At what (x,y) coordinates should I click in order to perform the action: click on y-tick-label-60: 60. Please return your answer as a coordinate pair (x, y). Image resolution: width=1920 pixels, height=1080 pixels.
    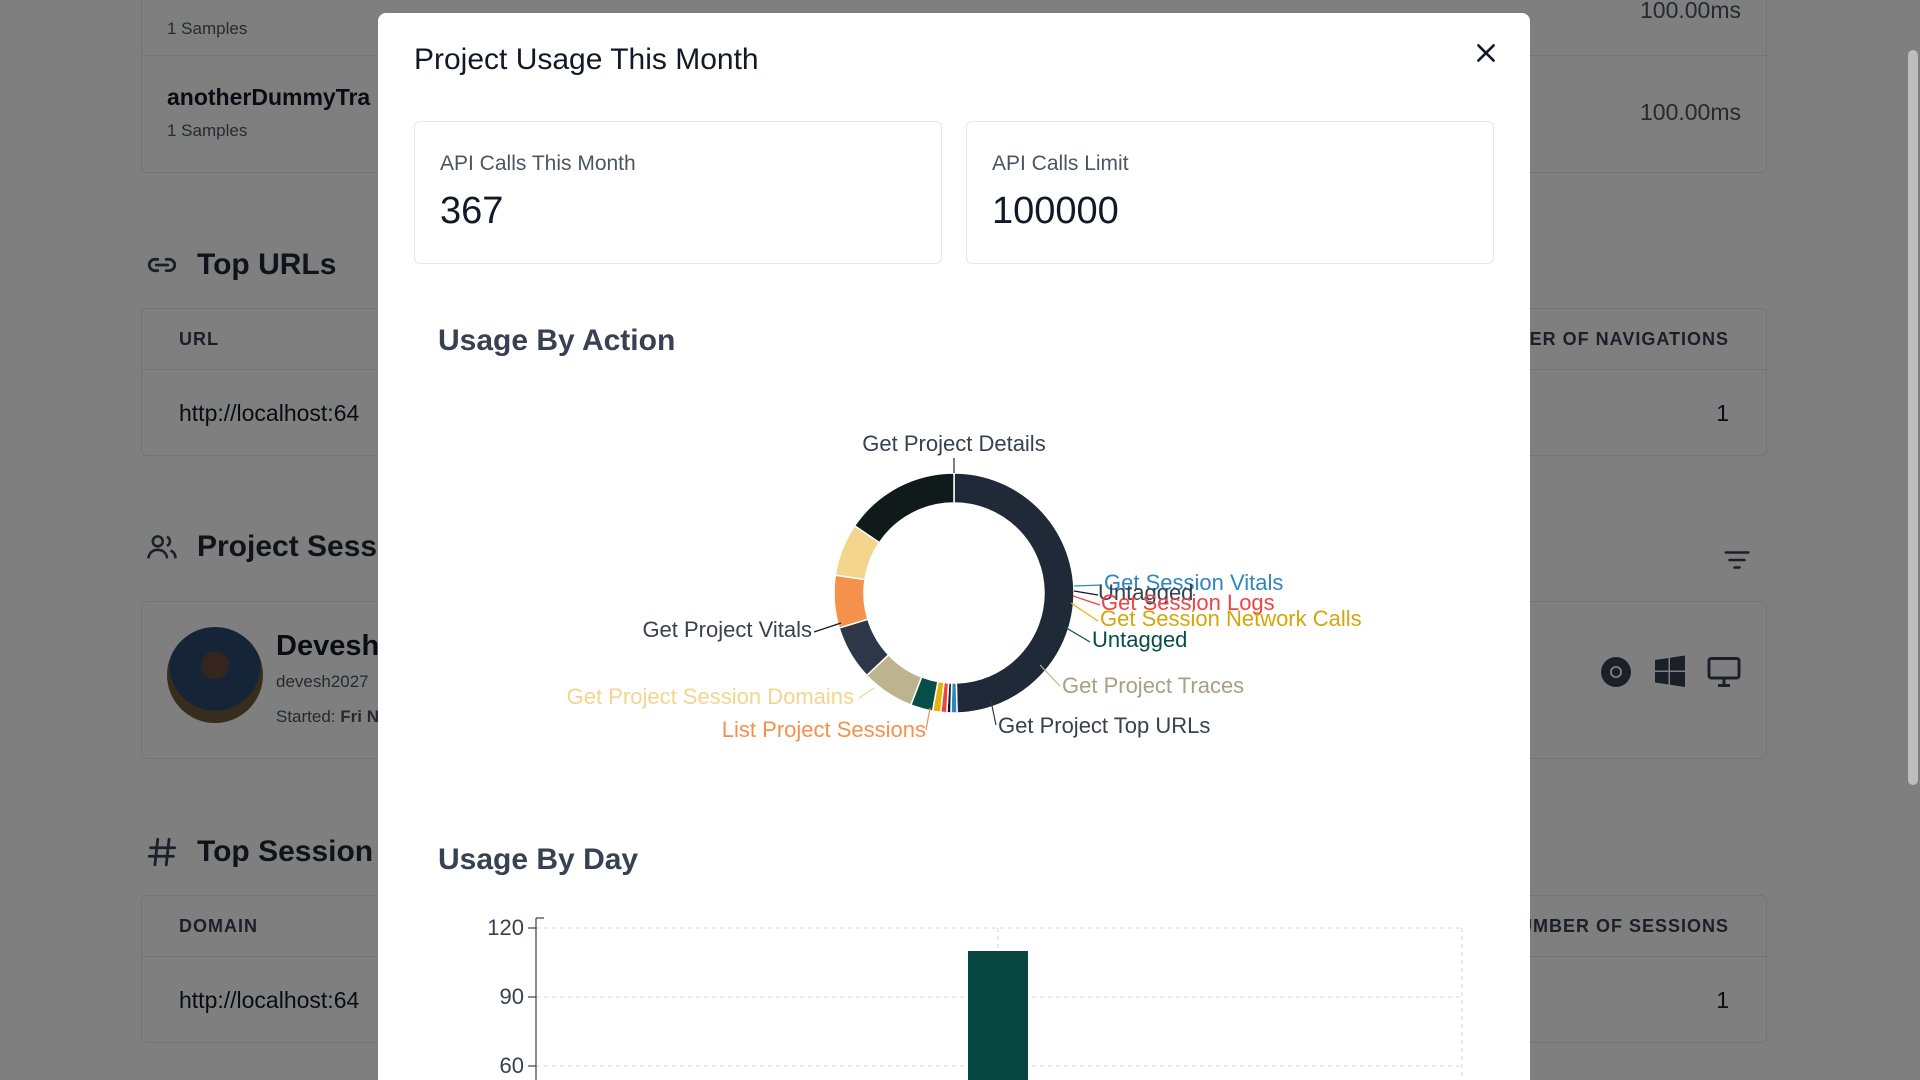
    Looking at the image, I should click on (512, 1065).